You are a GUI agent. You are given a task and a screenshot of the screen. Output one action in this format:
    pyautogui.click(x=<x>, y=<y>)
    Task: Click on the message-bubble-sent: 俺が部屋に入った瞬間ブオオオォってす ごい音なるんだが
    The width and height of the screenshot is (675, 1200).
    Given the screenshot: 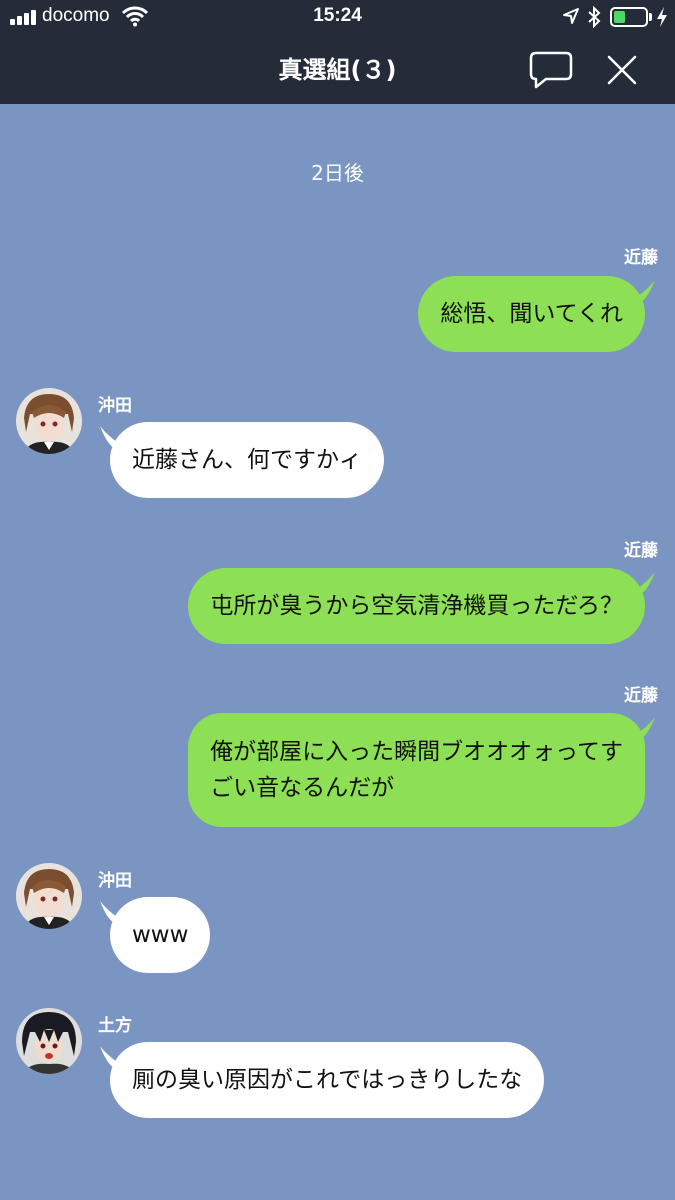 What is the action you would take?
    pyautogui.click(x=421, y=770)
    